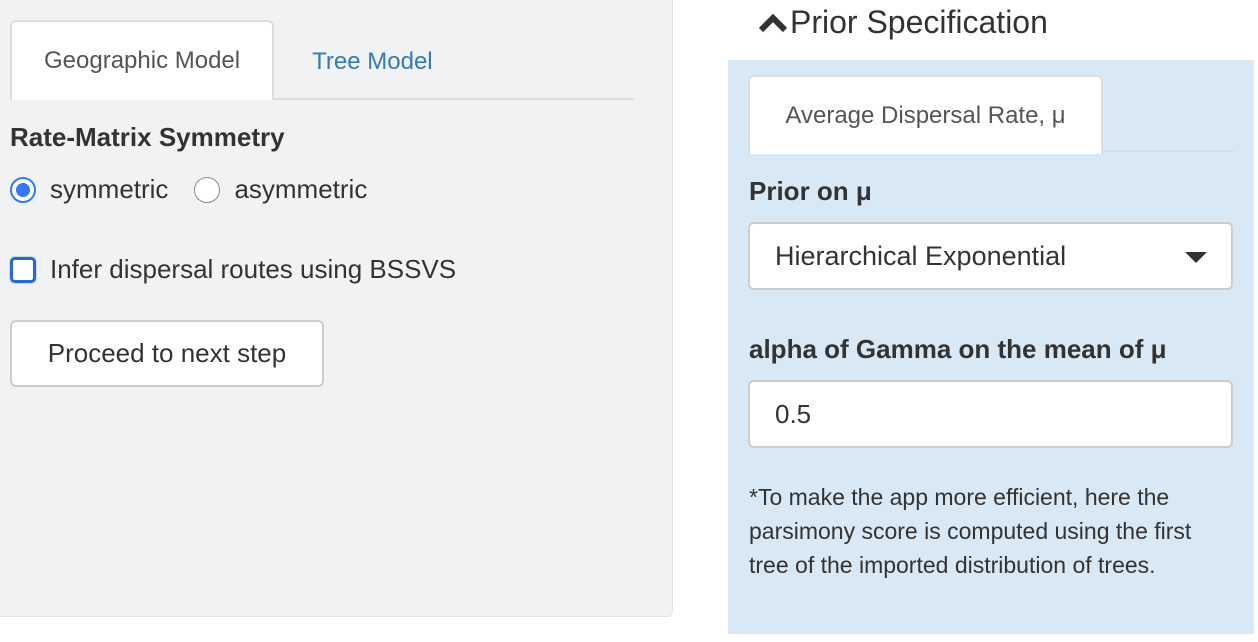 The image size is (1258, 642). I want to click on prior-on-mu-select: Hierarchical Exponential, so click(990, 256).